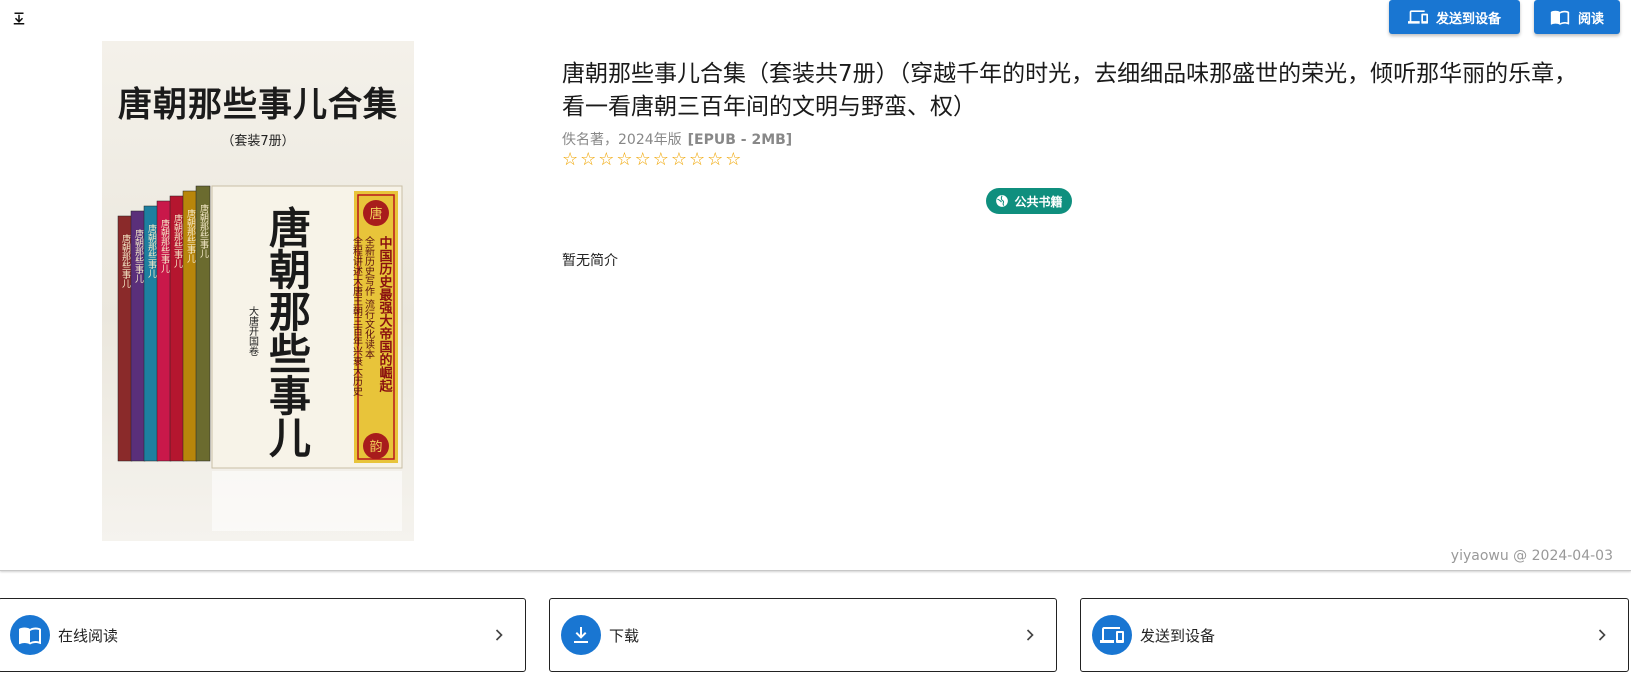 Image resolution: width=1631 pixels, height=682 pixels. Describe the element at coordinates (740, 140) in the screenshot. I see `book-format: [EPUB - 2MB]` at that location.